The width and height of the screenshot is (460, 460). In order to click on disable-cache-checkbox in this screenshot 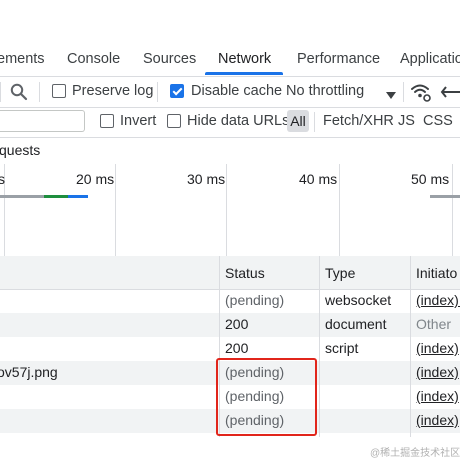, I will do `click(177, 91)`.